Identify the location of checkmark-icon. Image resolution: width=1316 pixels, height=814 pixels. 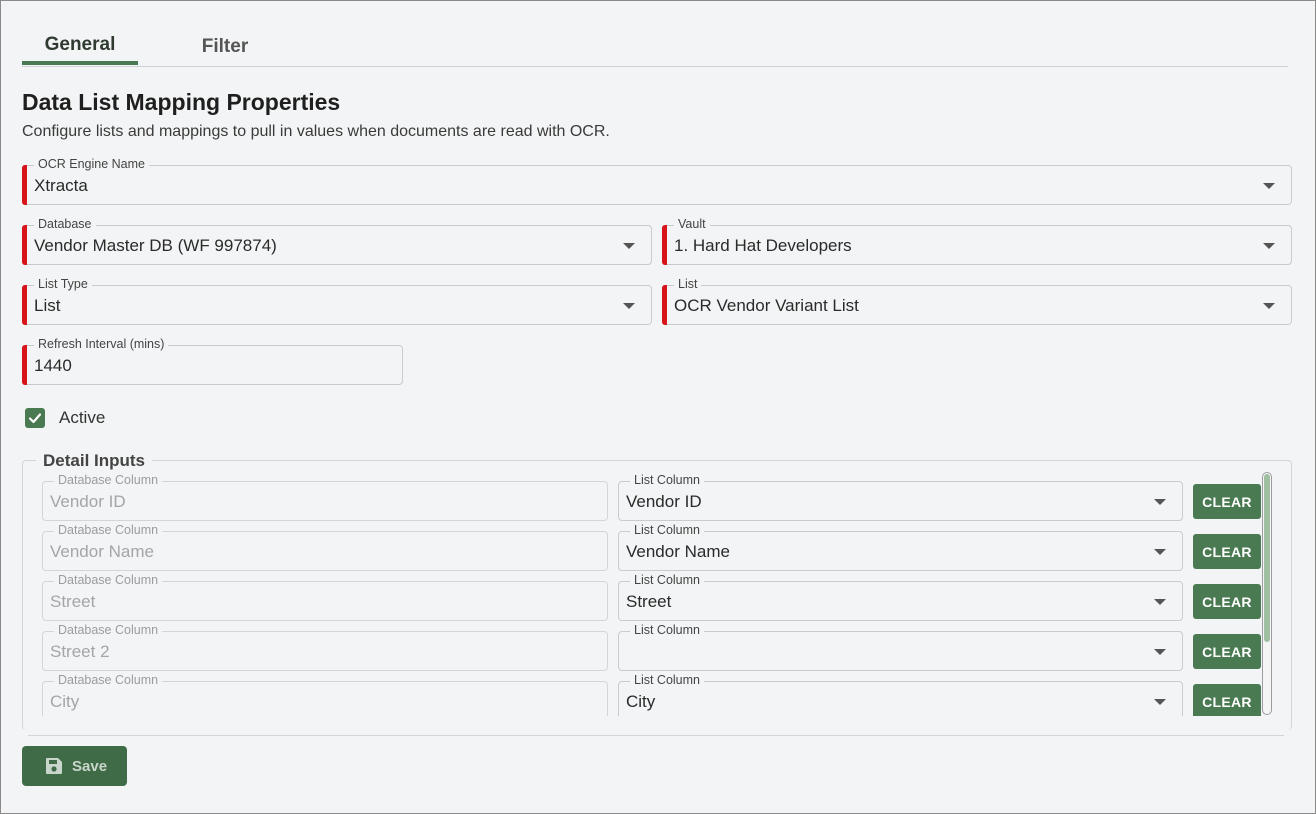
(35, 418).